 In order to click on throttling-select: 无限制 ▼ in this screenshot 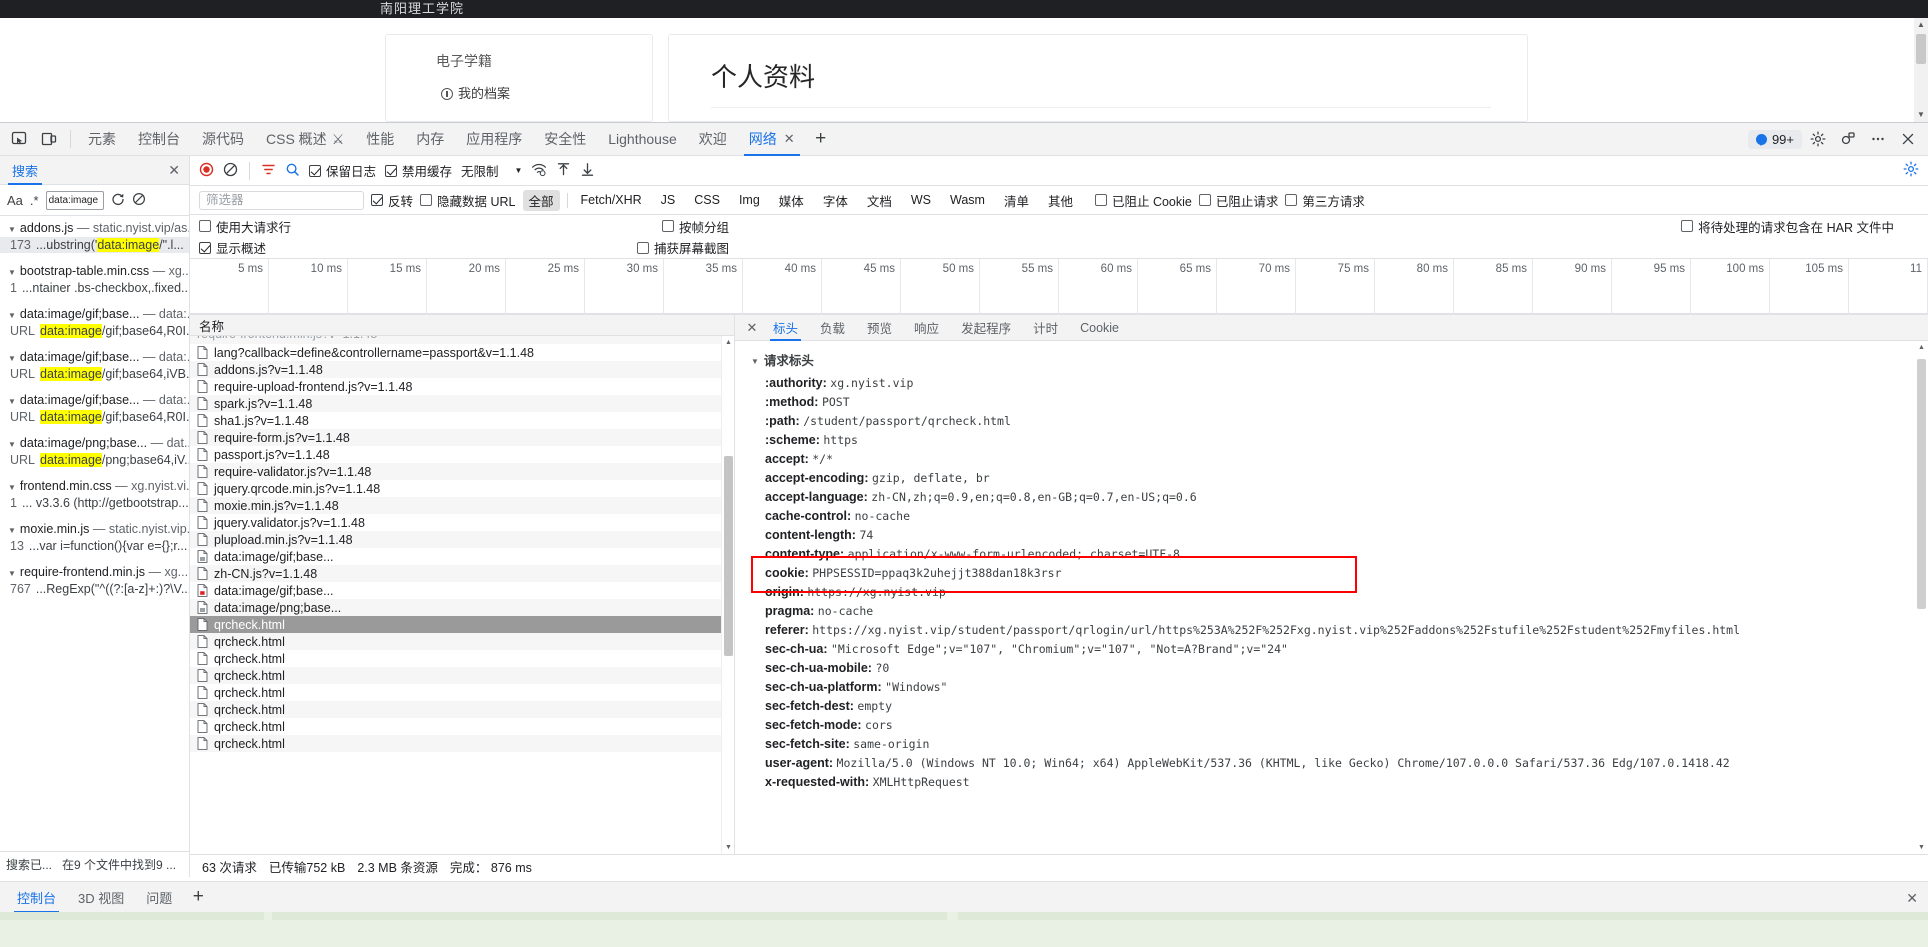, I will do `click(491, 170)`.